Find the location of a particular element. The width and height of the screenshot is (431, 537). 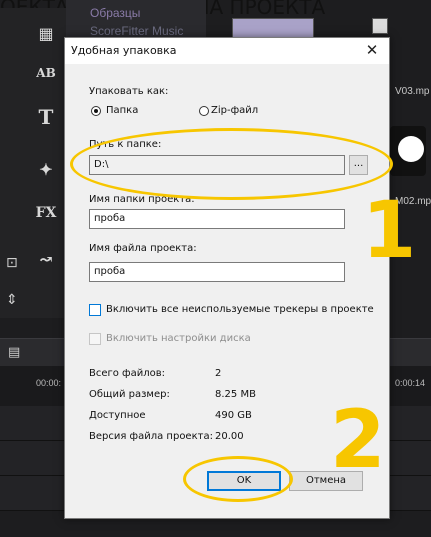

path-icon: ↝ is located at coordinates (46, 259).